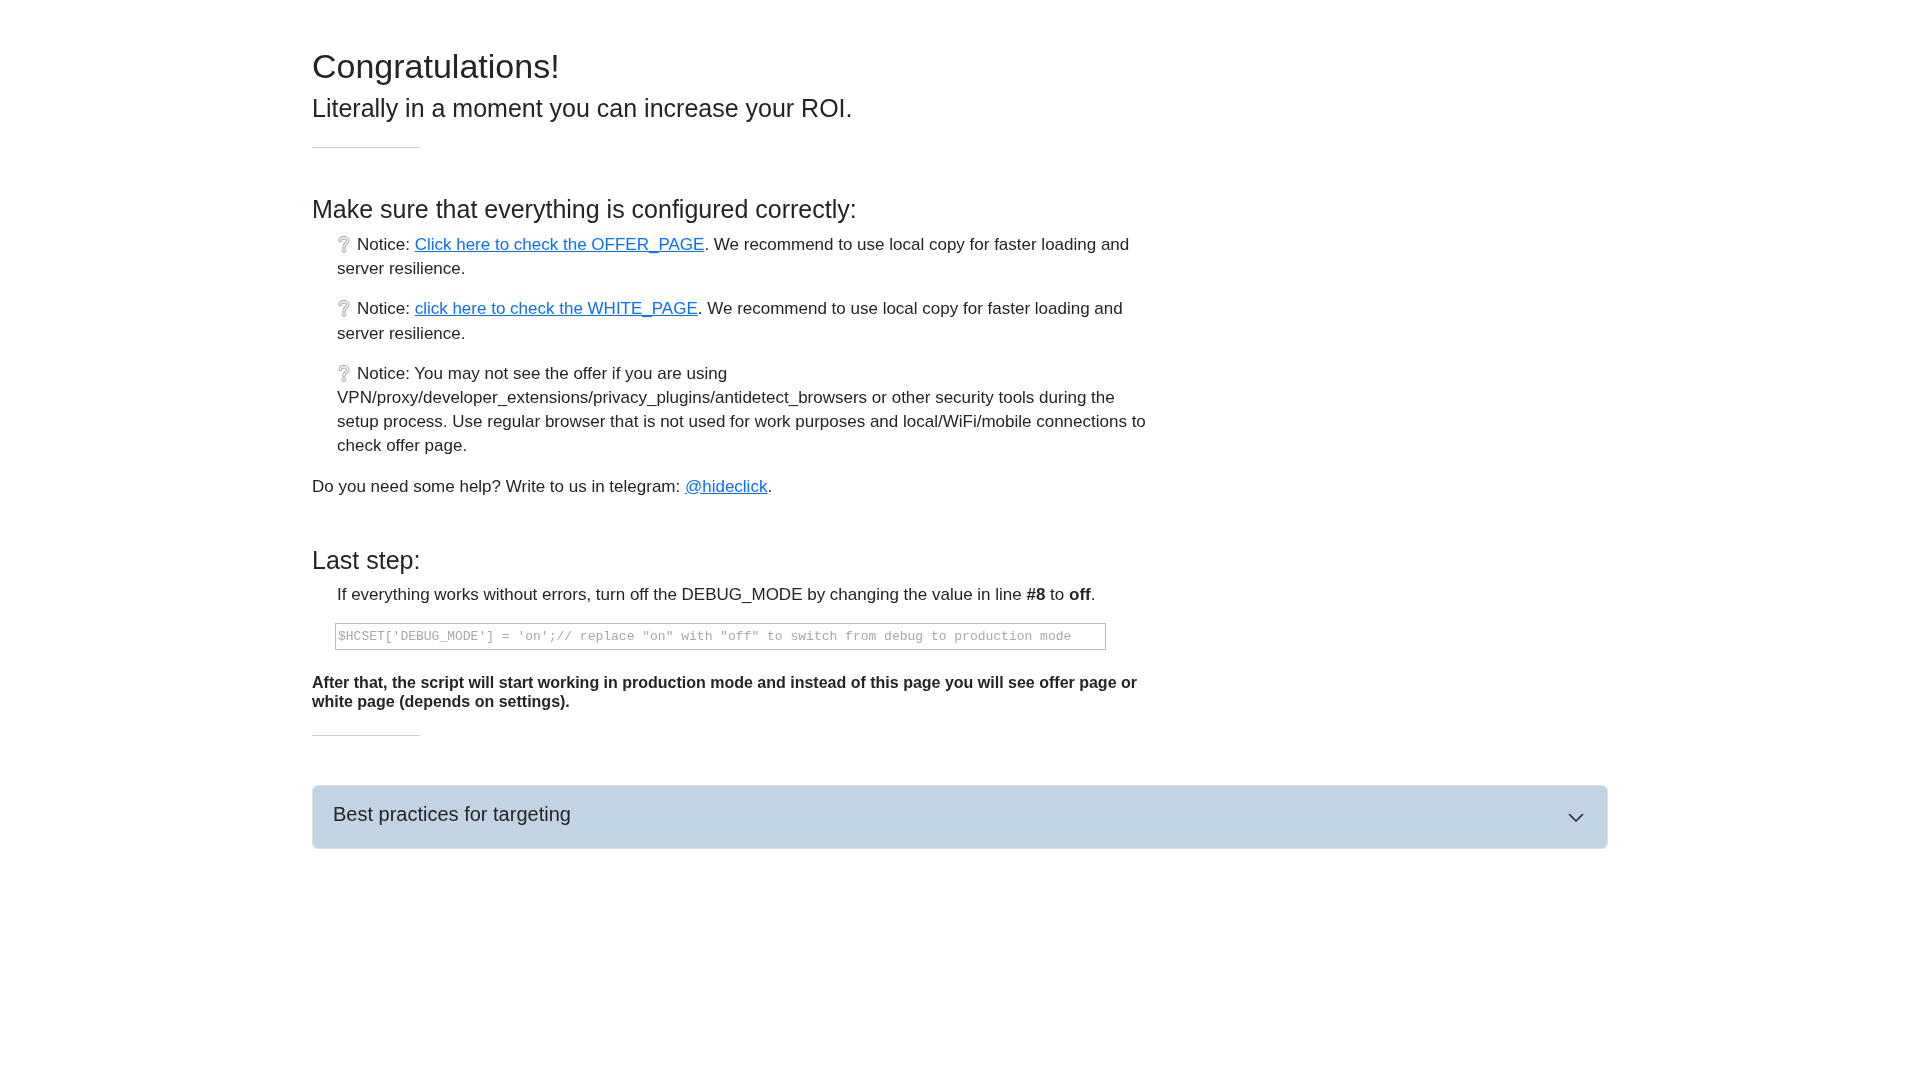 This screenshot has height=1080, width=1920. I want to click on inline-link: Click here to check the OFFER_PAGE, so click(559, 244).